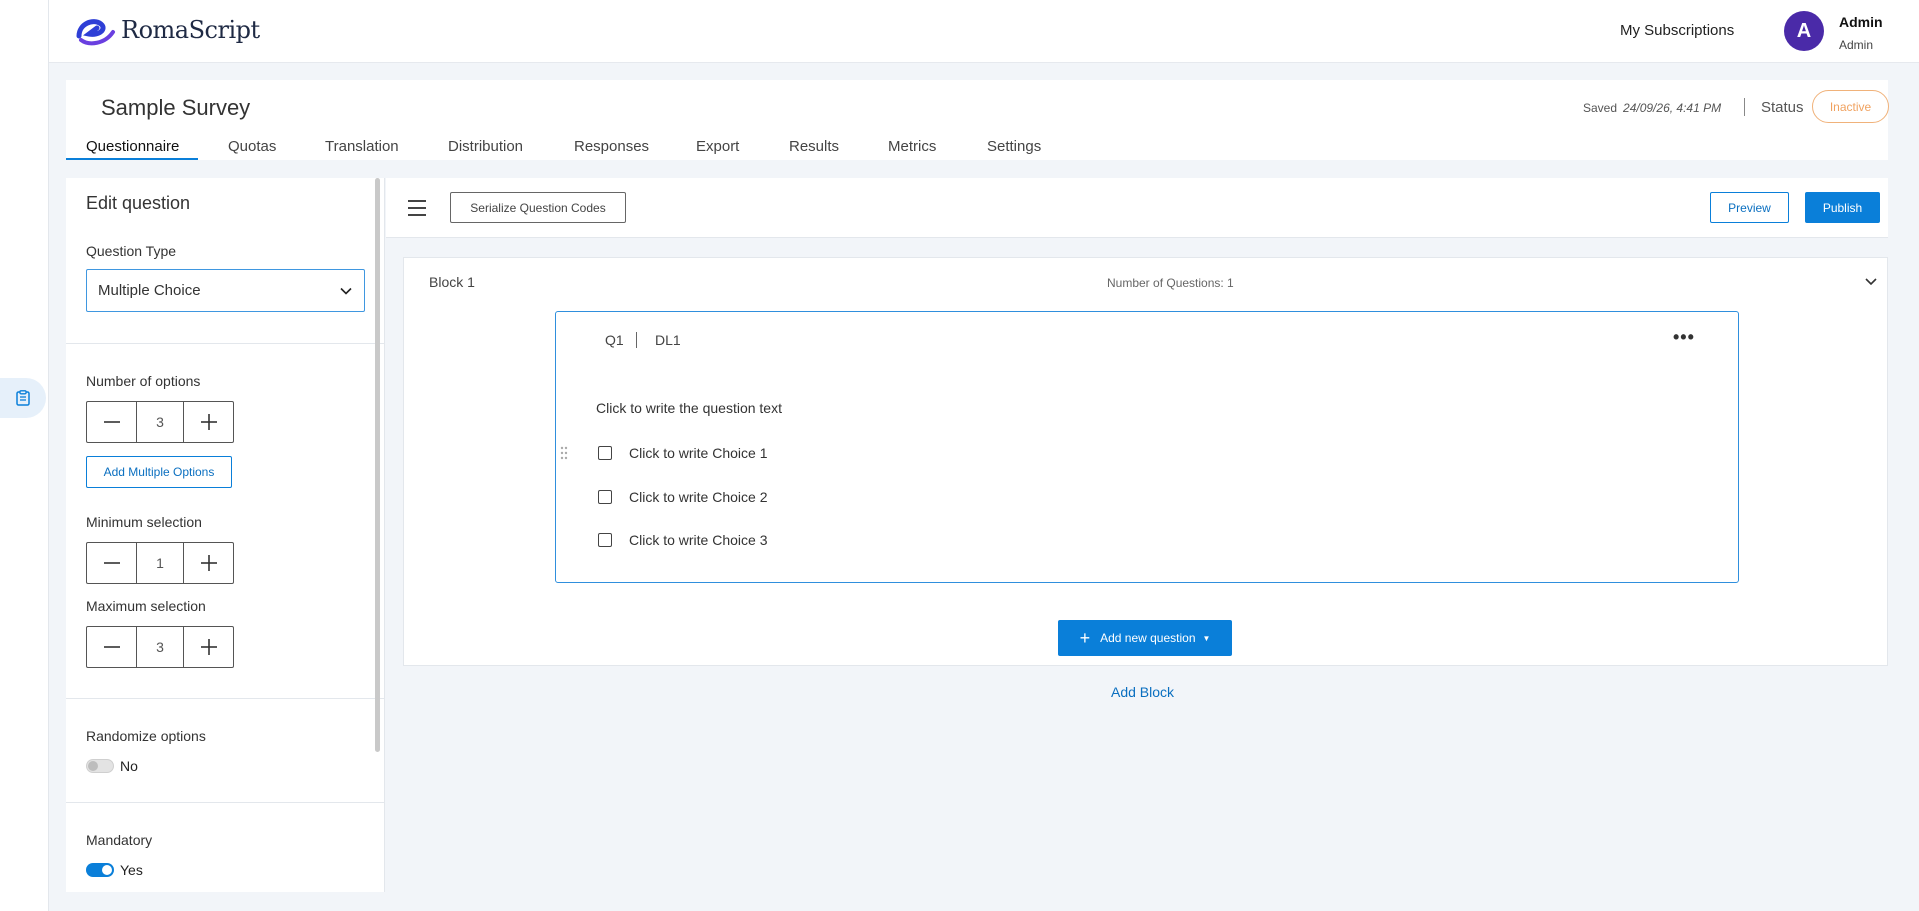 This screenshot has height=911, width=1919. Describe the element at coordinates (668, 340) in the screenshot. I see `question-code: DL1` at that location.